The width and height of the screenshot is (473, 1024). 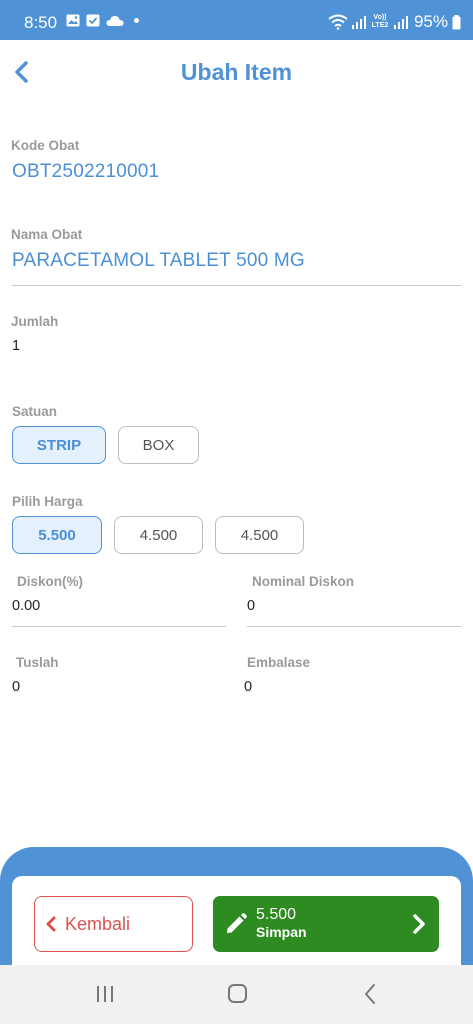 What do you see at coordinates (237, 923) in the screenshot?
I see `pencil-icon` at bounding box center [237, 923].